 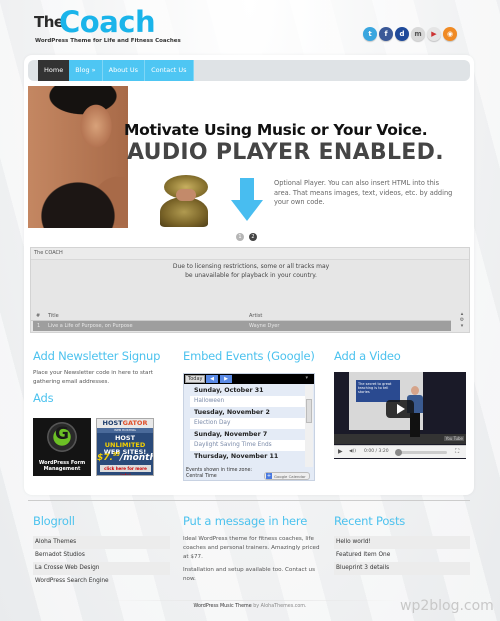 What do you see at coordinates (249, 379) in the screenshot?
I see `calendar-toolbar: Today ◀ ▶ ▾` at bounding box center [249, 379].